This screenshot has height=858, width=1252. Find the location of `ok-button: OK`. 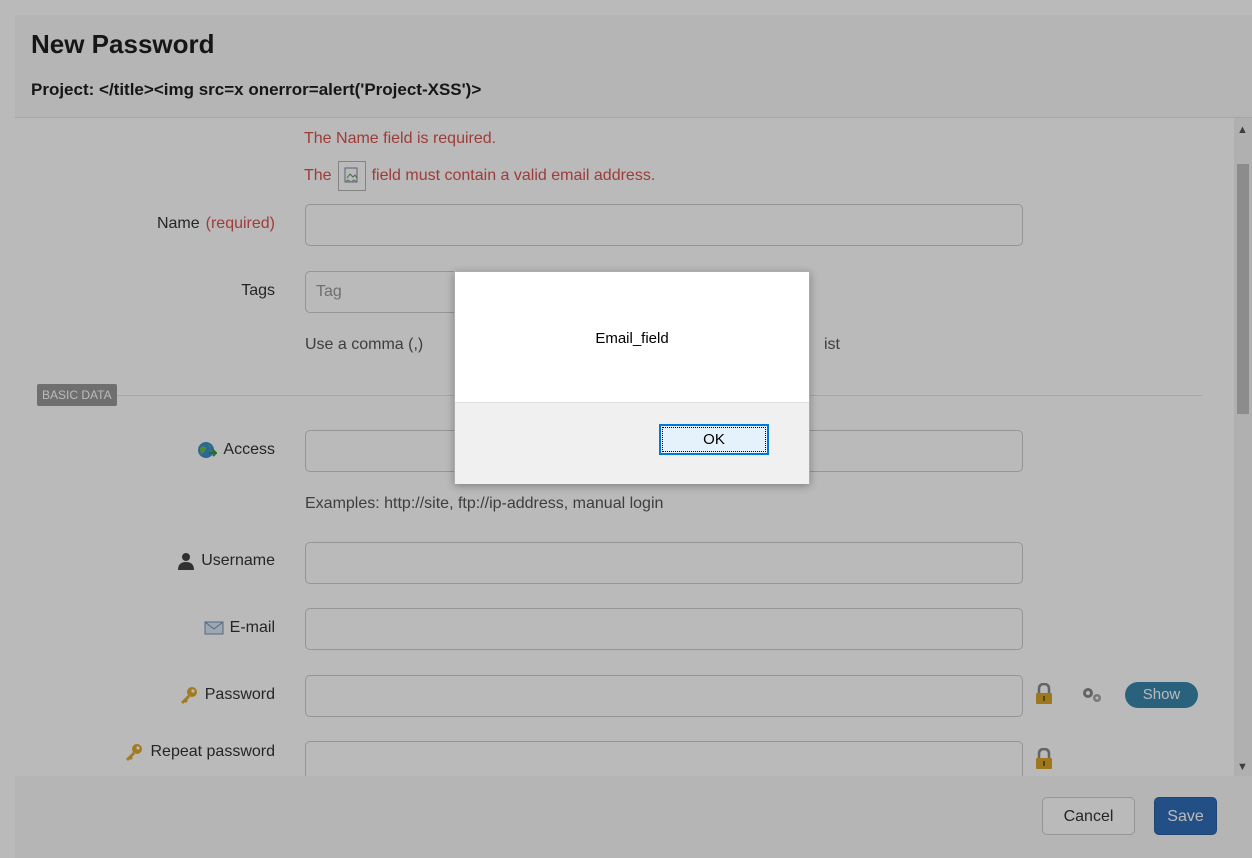

ok-button: OK is located at coordinates (714, 439).